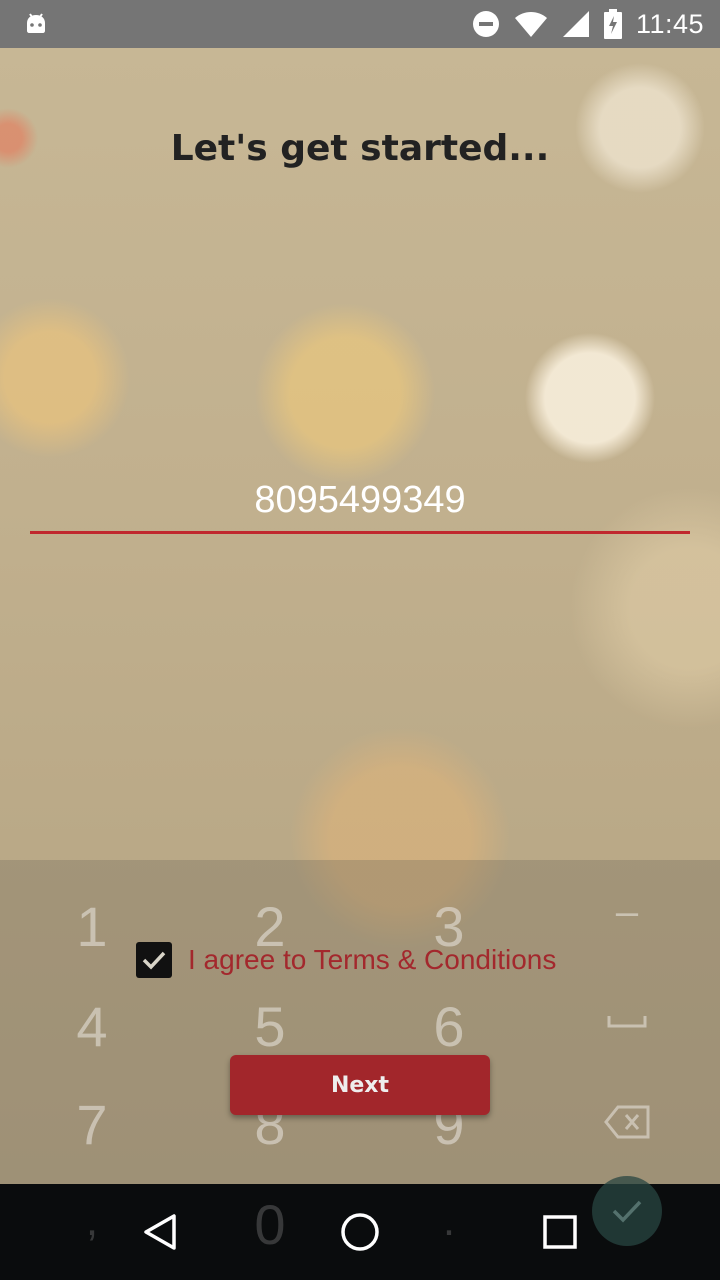 This screenshot has height=1280, width=720. What do you see at coordinates (270, 1224) in the screenshot?
I see `key-0: 0` at bounding box center [270, 1224].